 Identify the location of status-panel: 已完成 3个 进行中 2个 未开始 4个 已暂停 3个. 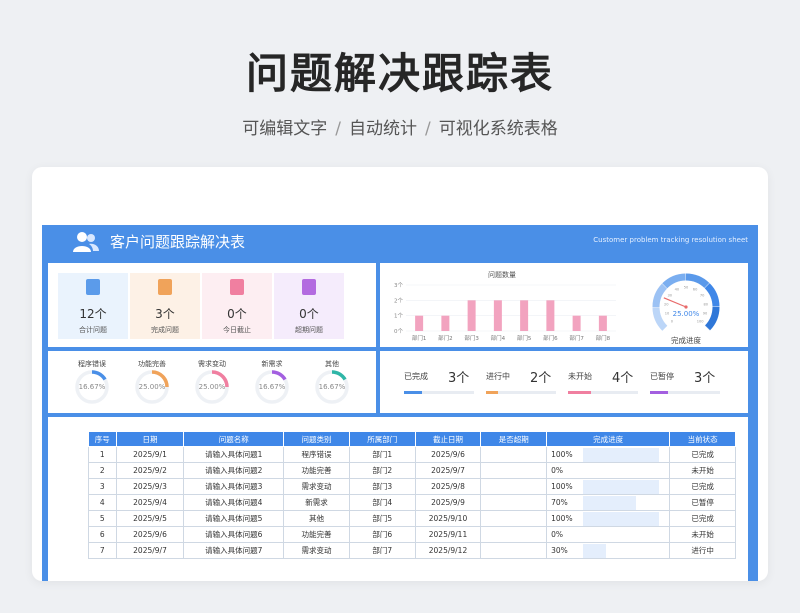
(564, 382).